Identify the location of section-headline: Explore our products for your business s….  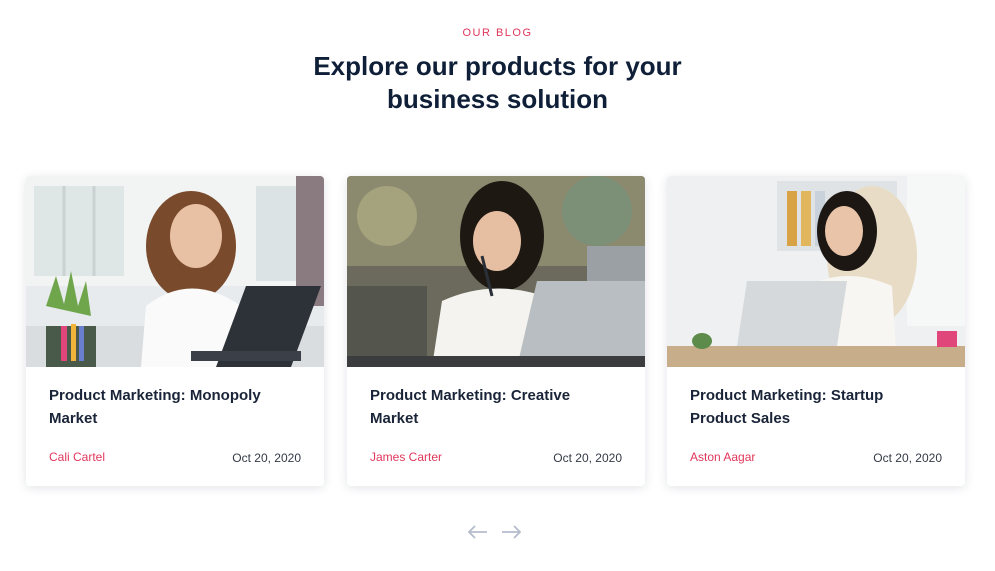
(497, 82).